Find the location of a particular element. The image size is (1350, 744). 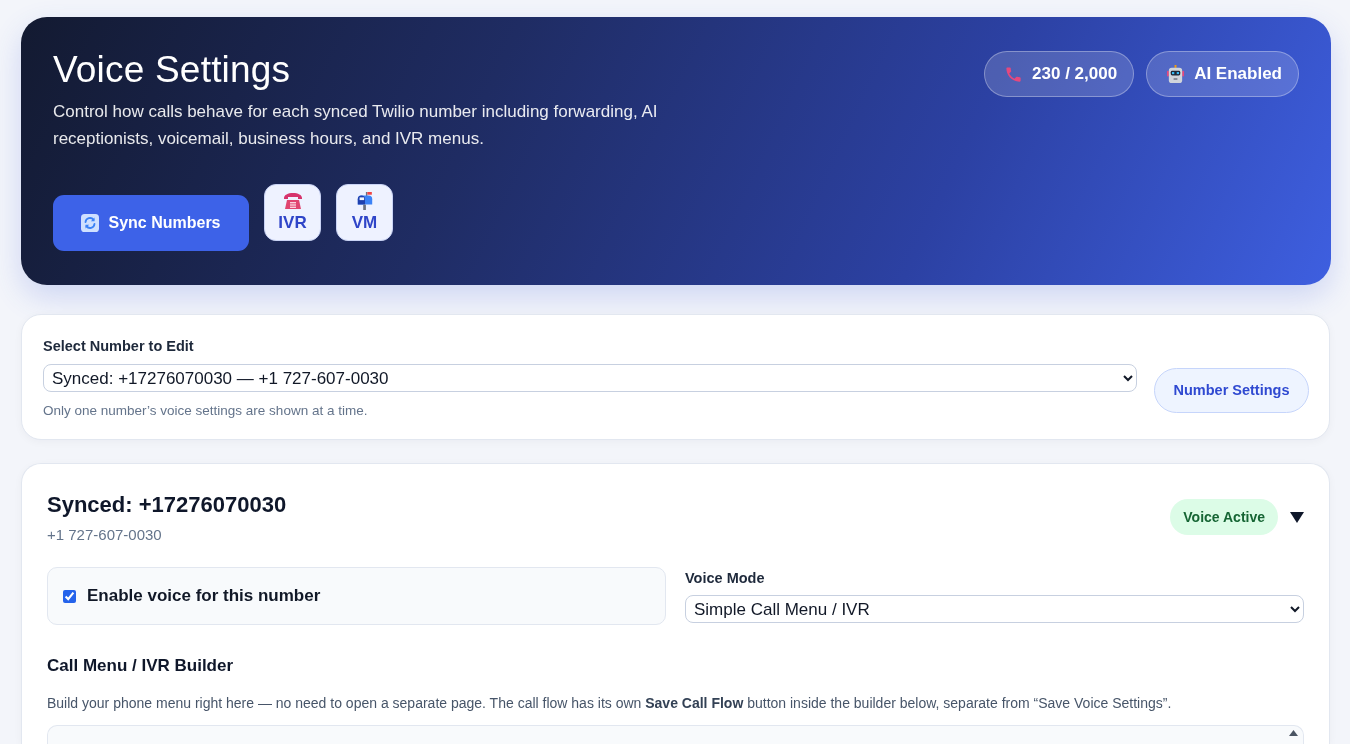

refresh-icon is located at coordinates (90, 223).